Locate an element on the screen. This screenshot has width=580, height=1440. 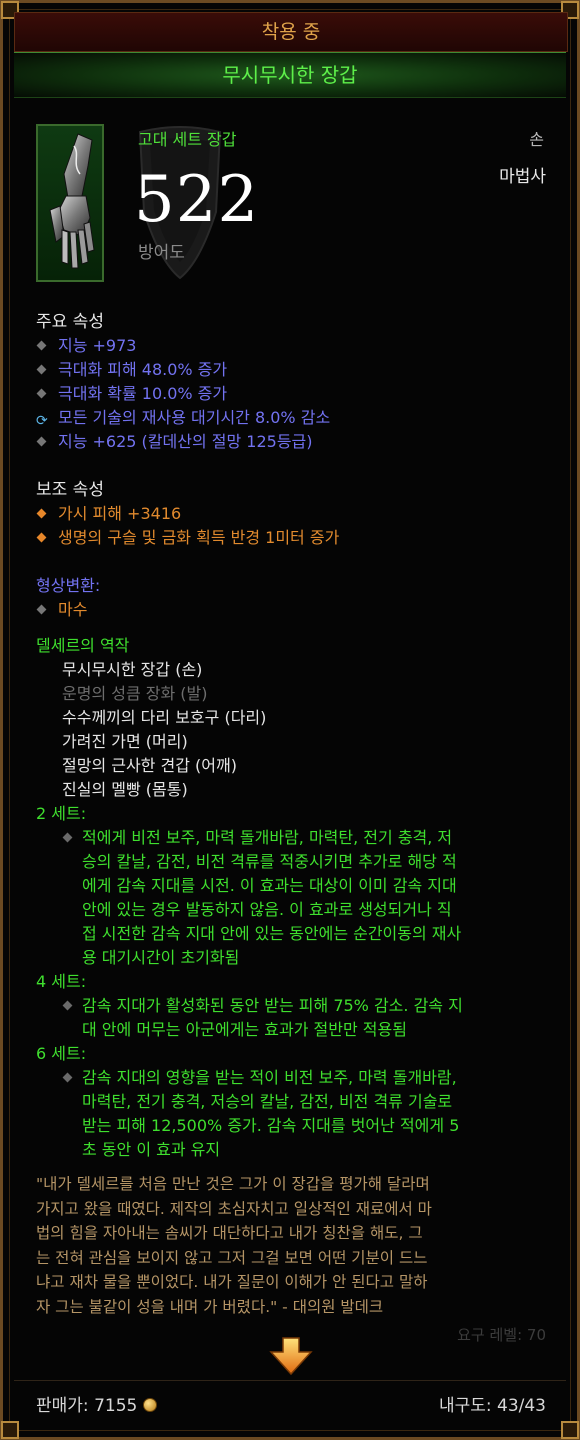
item-name-title: 무시무시한 장갑 is located at coordinates (290, 75).